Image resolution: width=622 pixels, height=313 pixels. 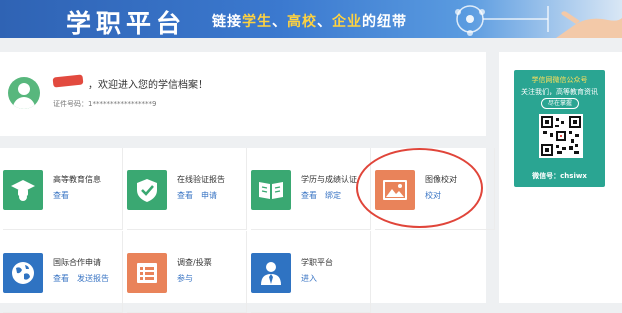 What do you see at coordinates (271, 273) in the screenshot?
I see `suit-person-icon` at bounding box center [271, 273].